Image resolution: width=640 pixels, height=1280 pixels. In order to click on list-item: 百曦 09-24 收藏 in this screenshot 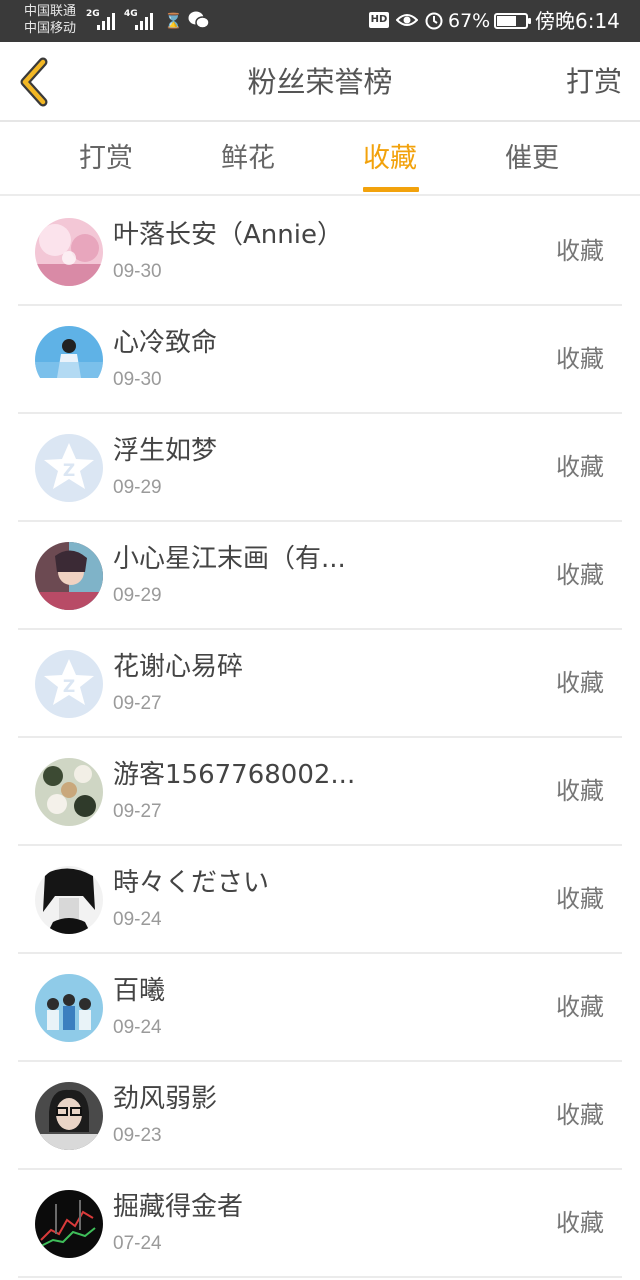, I will do `click(320, 1008)`.